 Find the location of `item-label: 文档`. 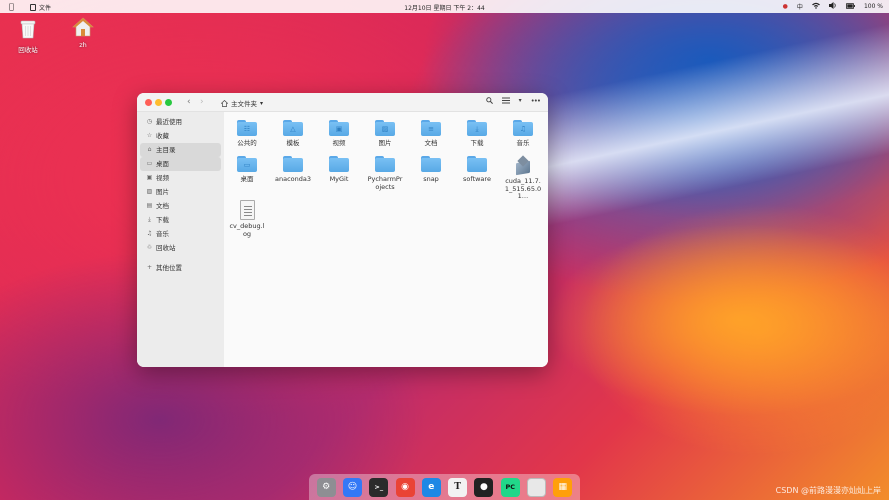

item-label: 文档 is located at coordinates (431, 143).